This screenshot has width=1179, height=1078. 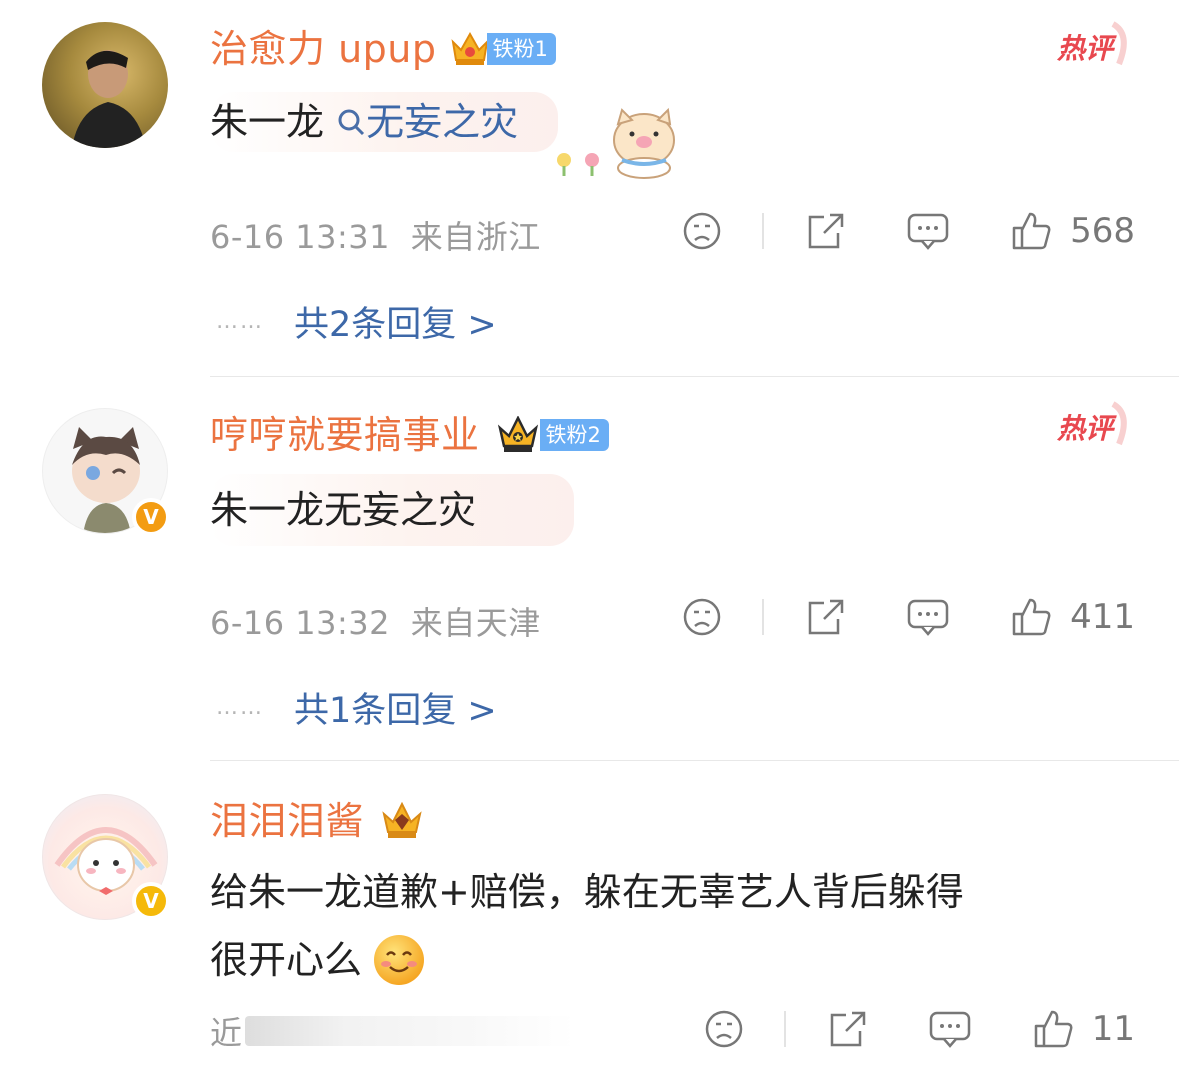 I want to click on like-button: 568, so click(x=1072, y=231).